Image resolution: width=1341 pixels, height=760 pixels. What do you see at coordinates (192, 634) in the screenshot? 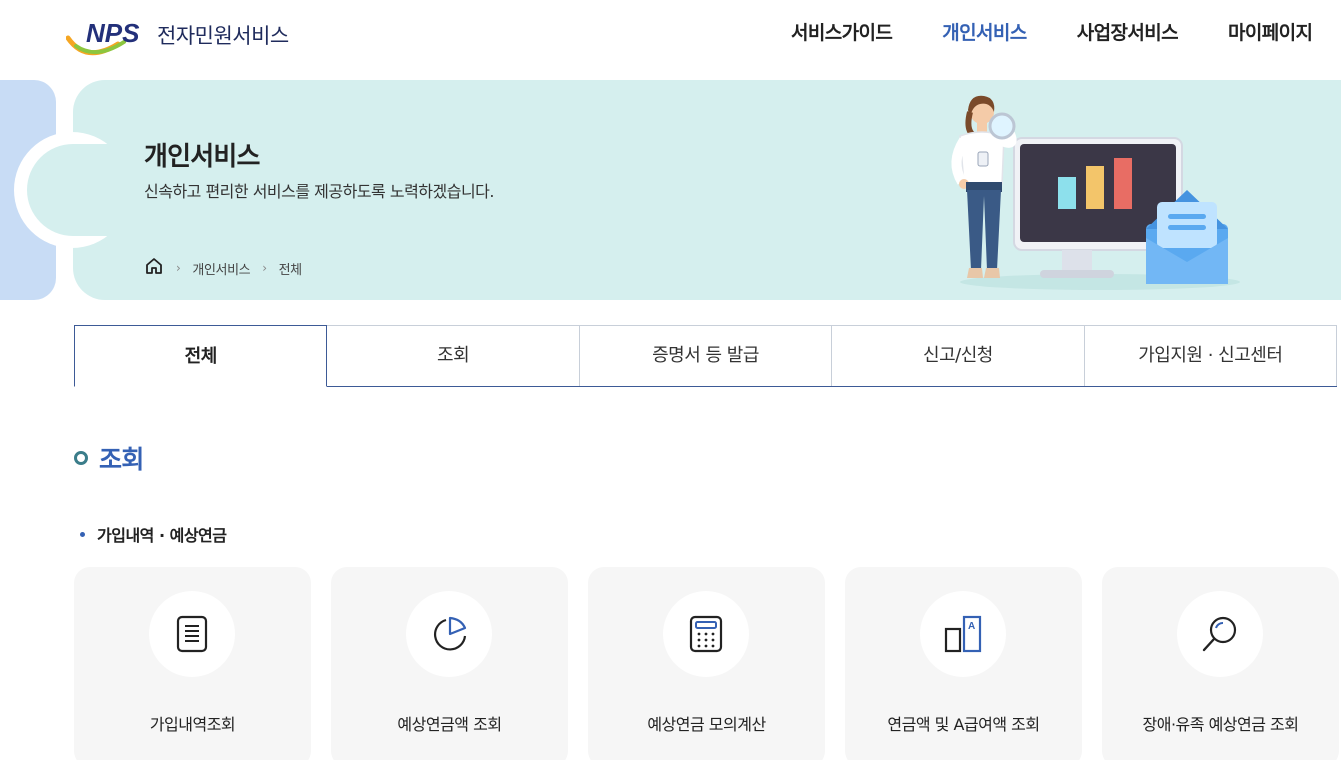
I see `document-list-icon` at bounding box center [192, 634].